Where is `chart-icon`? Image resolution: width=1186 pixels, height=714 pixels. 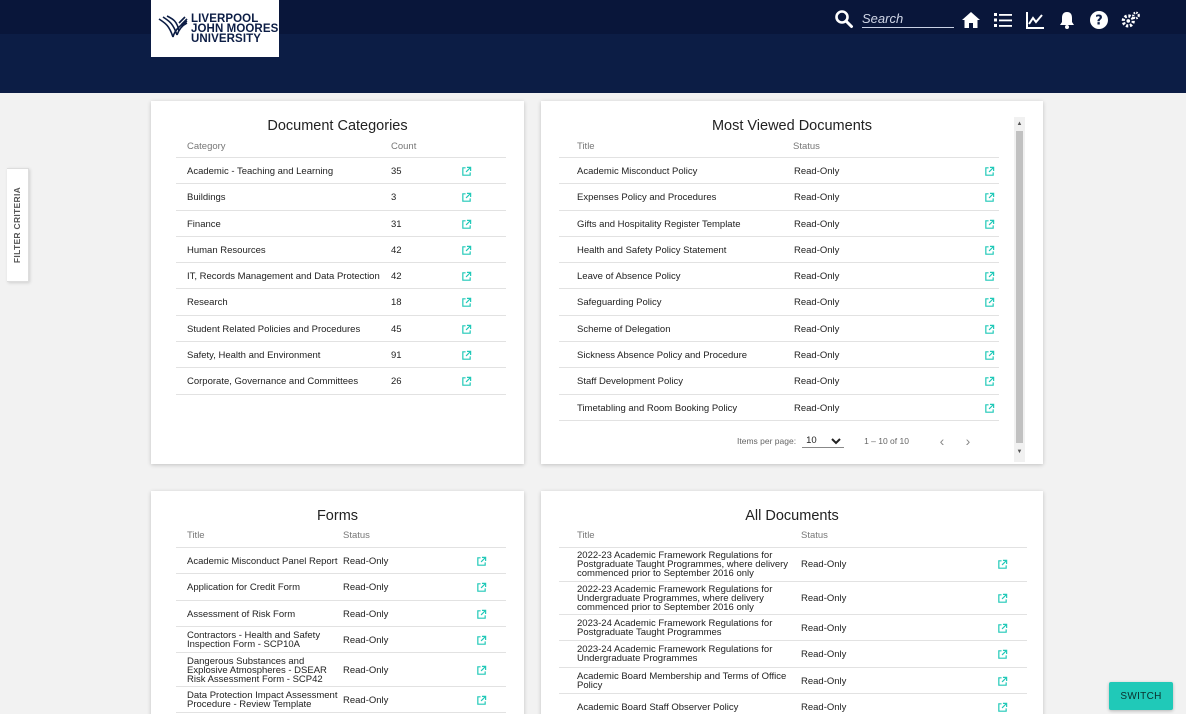 chart-icon is located at coordinates (1035, 20).